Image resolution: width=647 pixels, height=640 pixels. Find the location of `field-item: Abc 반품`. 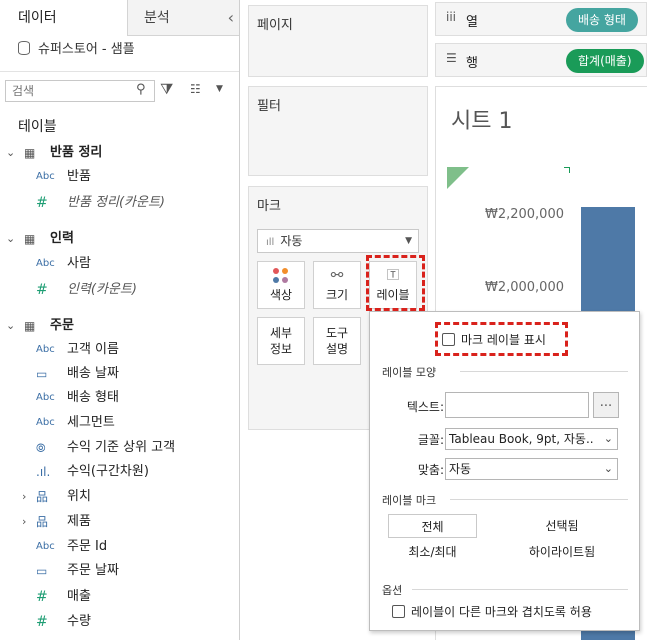

field-item: Abc 반품 is located at coordinates (119, 177).